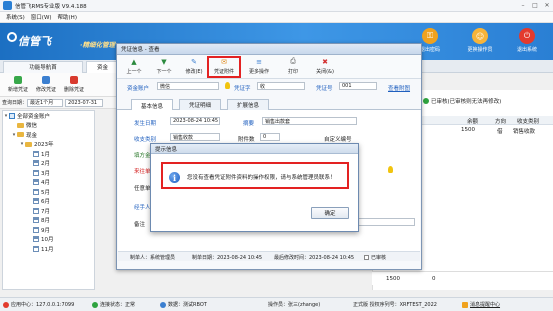 The image size is (553, 311). Describe the element at coordinates (48, 164) in the screenshot. I see `tree-month: 2月` at that location.